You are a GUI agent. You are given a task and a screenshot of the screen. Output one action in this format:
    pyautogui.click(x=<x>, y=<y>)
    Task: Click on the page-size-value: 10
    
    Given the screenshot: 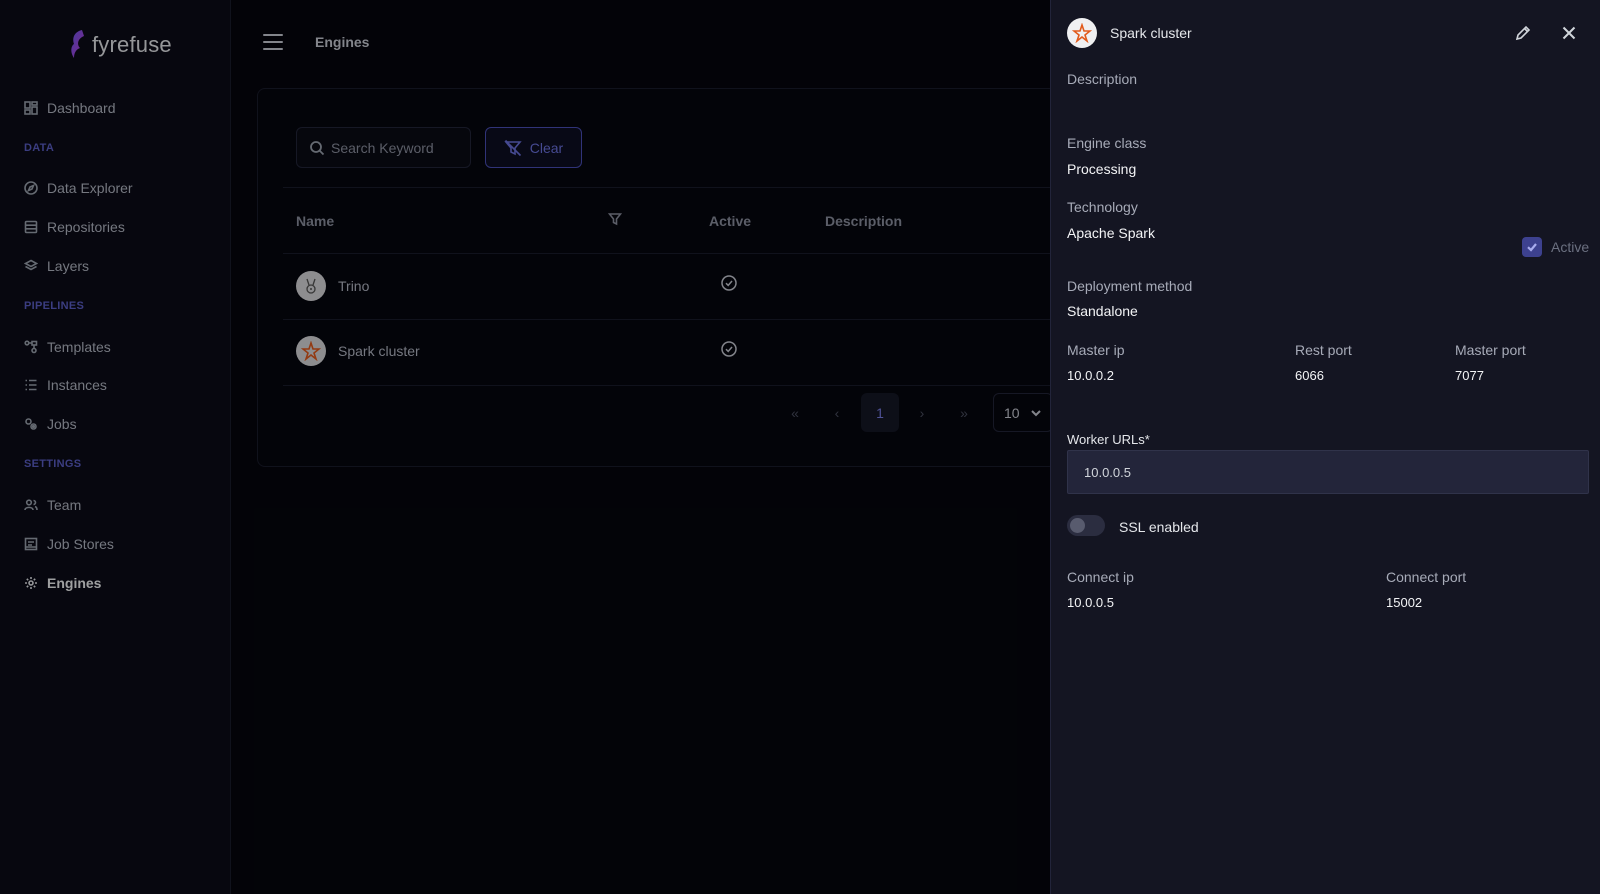 What is the action you would take?
    pyautogui.click(x=1012, y=412)
    